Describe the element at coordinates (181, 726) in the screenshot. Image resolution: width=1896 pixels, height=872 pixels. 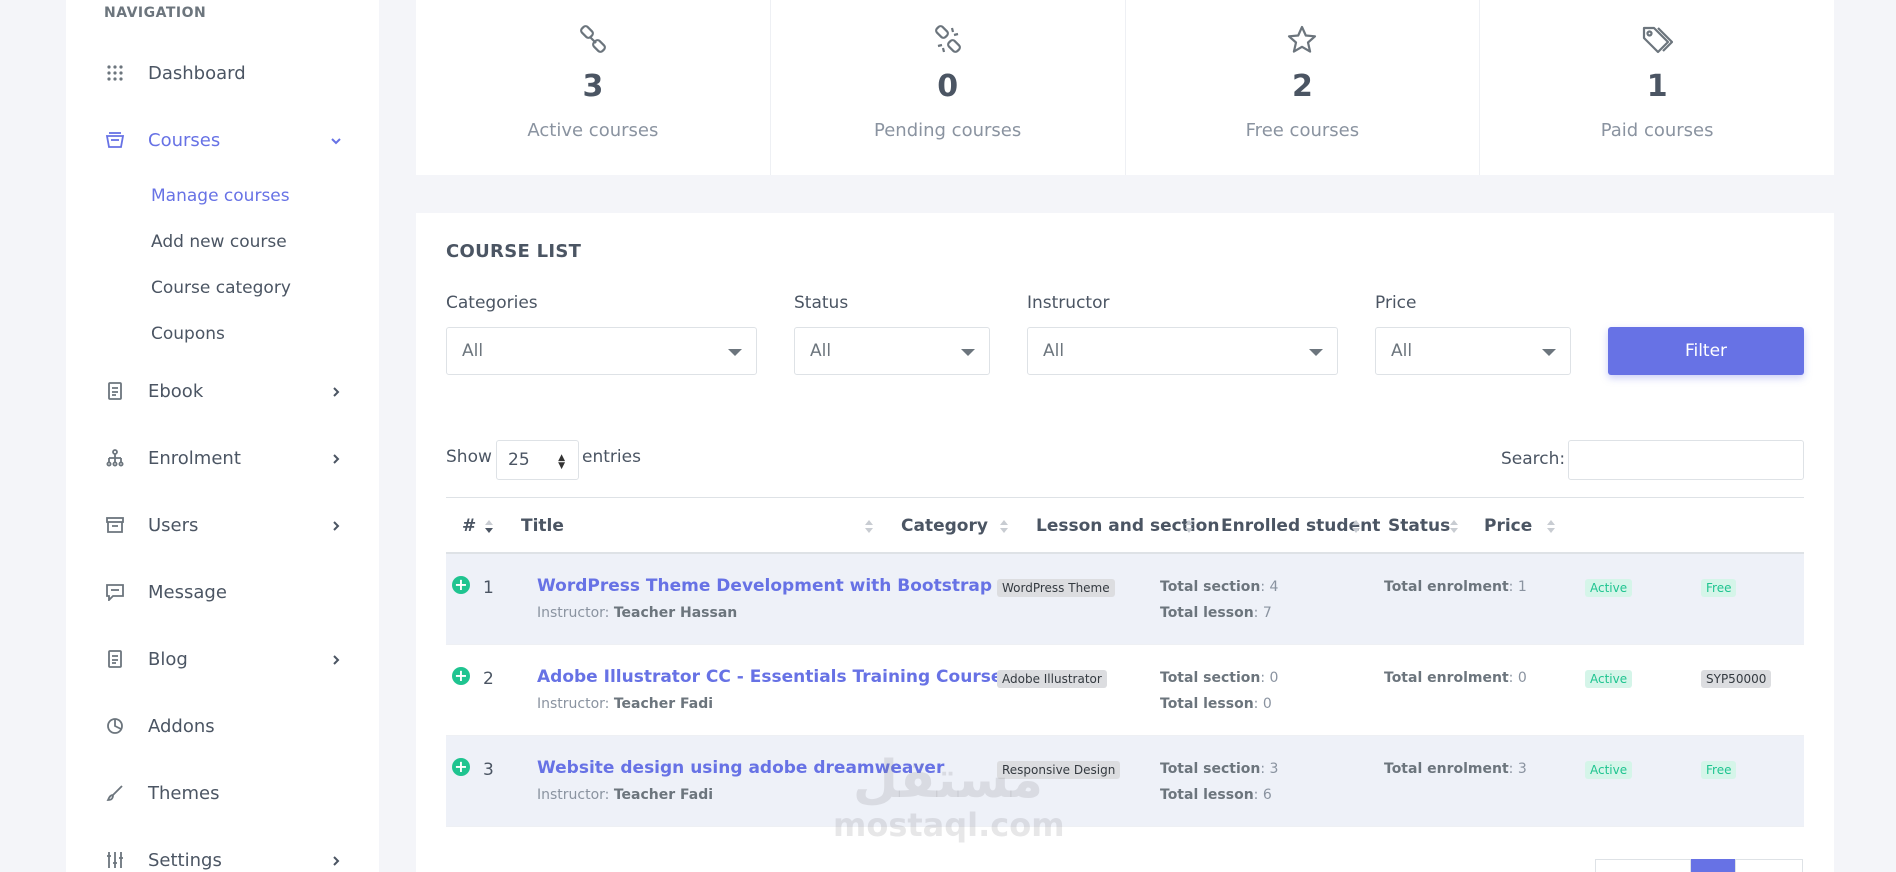
I see `sidebar-item-label: Addons` at that location.